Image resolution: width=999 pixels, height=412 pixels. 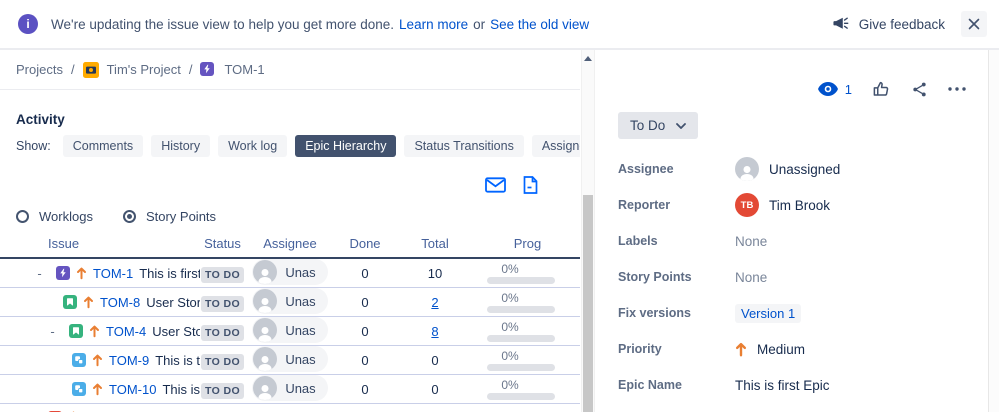 I want to click on field-value: Version 1, so click(x=768, y=313).